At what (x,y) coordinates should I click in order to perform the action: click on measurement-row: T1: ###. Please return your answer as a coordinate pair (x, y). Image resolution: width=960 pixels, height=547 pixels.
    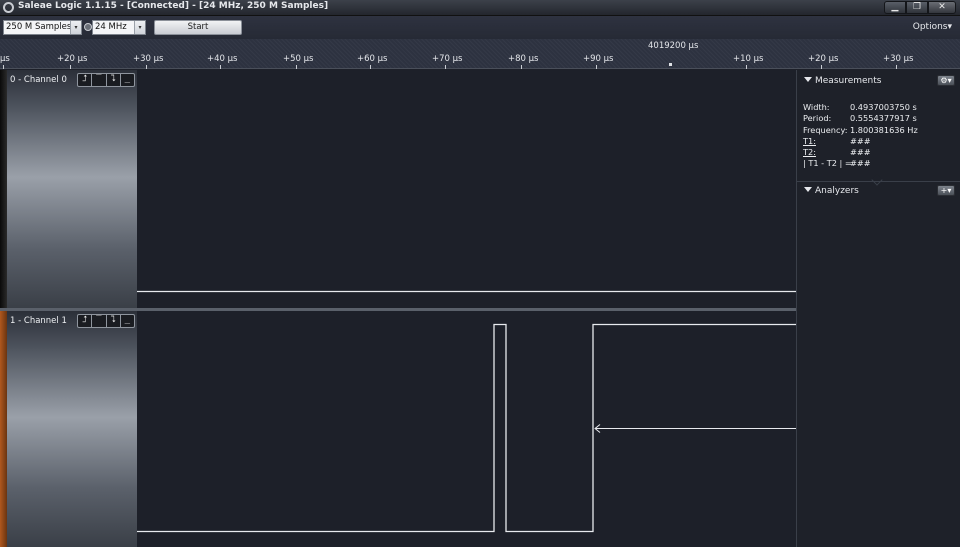
    Looking at the image, I should click on (881, 141).